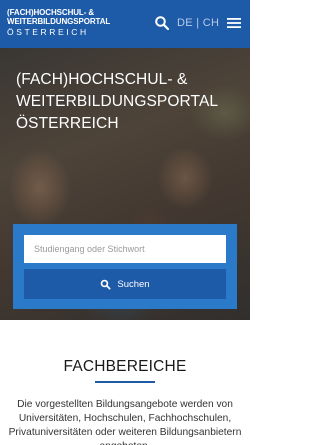  What do you see at coordinates (211, 23) in the screenshot?
I see `lang-ch-link: CH` at bounding box center [211, 23].